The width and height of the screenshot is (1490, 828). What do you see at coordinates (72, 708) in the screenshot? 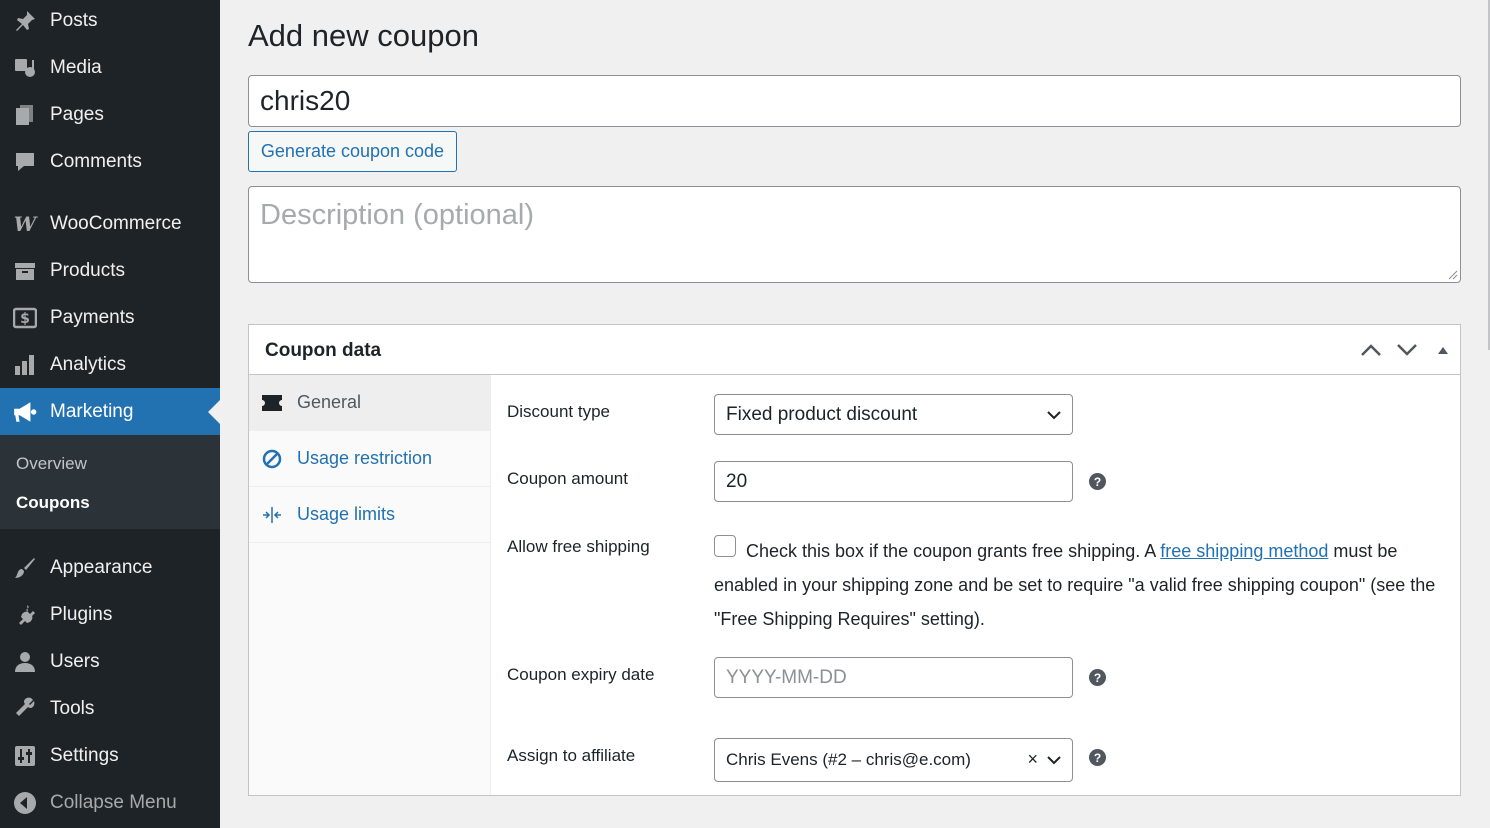
I see `sidebar-item-label: Tools` at bounding box center [72, 708].